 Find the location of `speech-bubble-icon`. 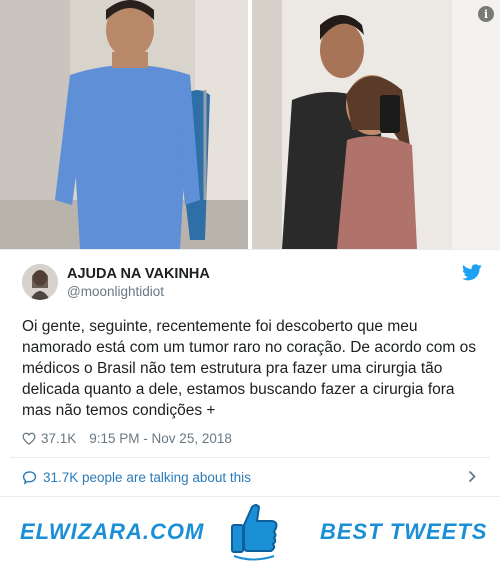

speech-bubble-icon is located at coordinates (29, 477).